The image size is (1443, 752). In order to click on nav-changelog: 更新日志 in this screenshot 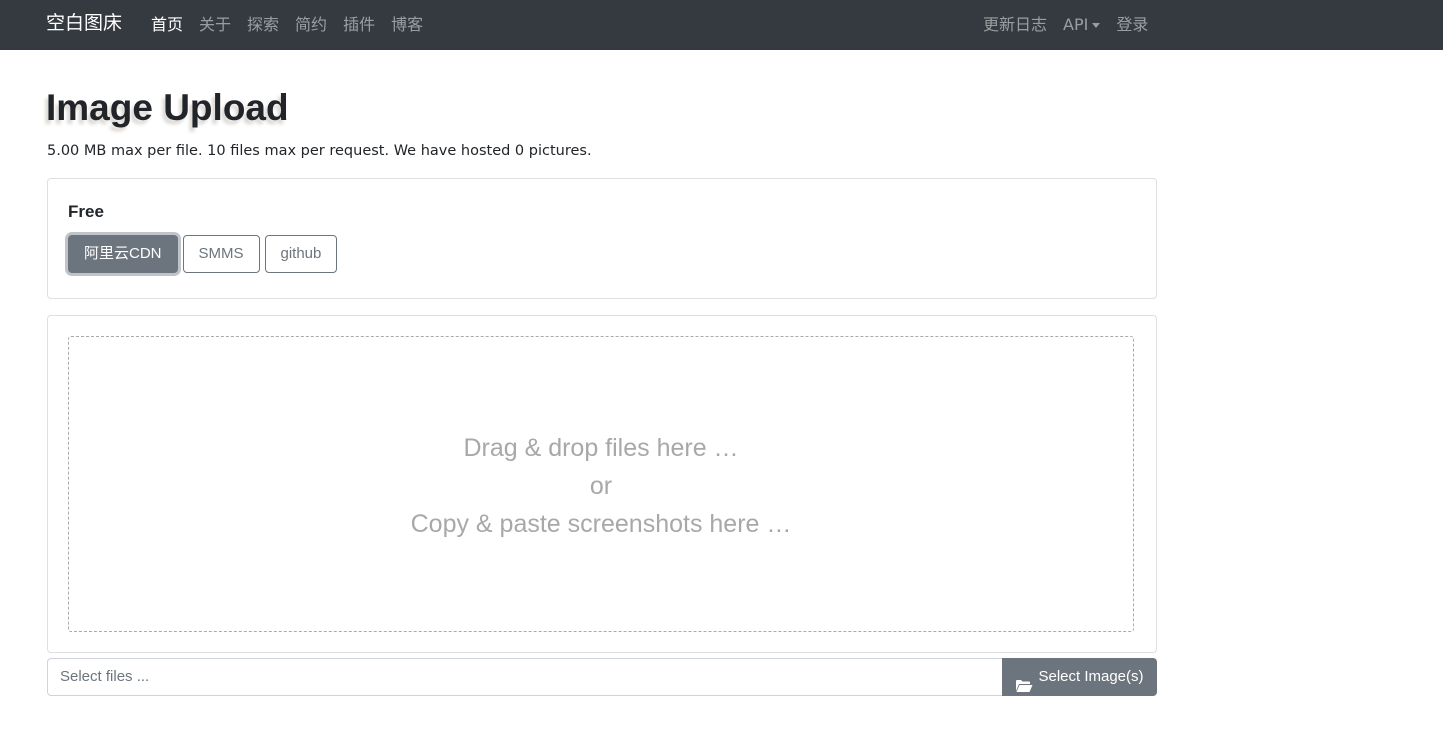, I will do `click(1015, 25)`.